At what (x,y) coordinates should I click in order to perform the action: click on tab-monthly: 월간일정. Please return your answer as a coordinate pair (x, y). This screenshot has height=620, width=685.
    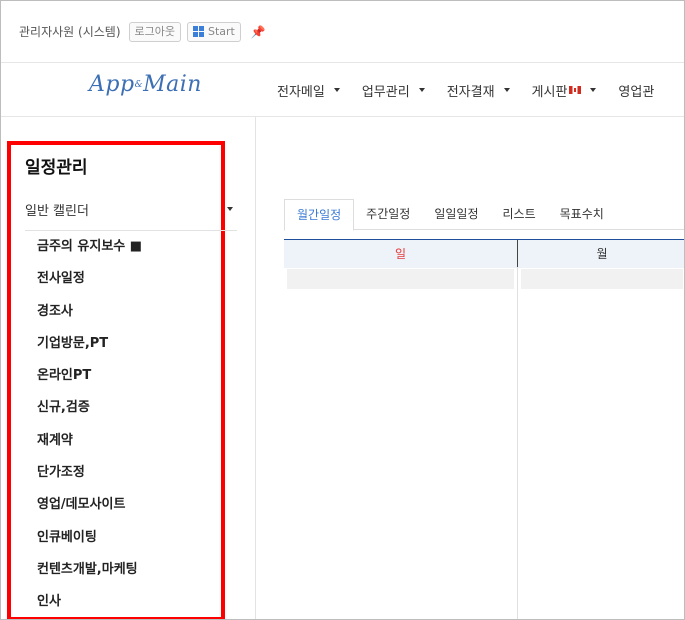
    Looking at the image, I should click on (319, 215).